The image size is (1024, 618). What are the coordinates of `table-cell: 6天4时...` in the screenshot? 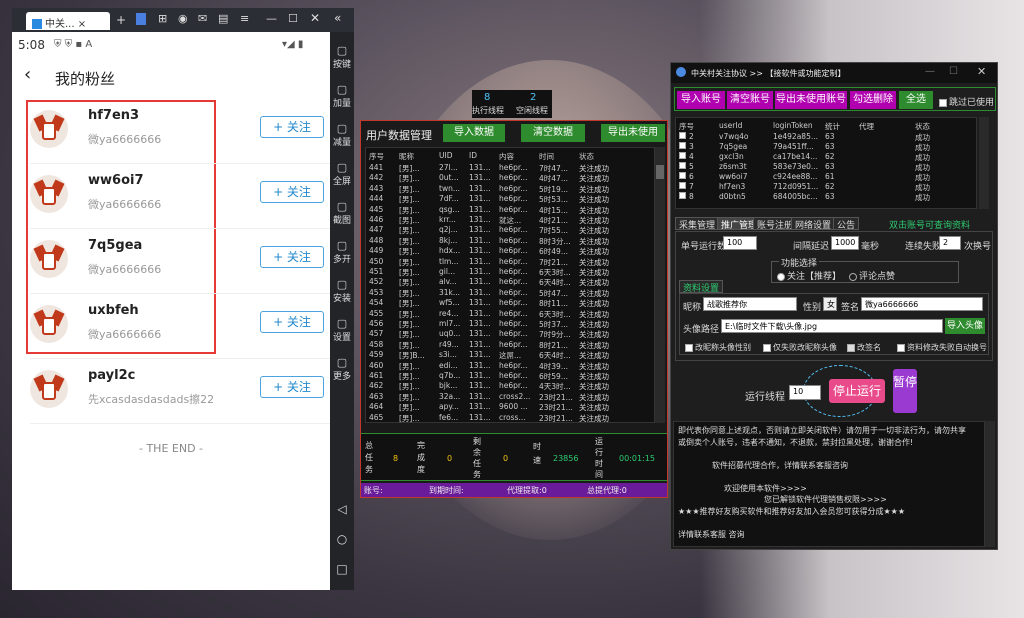 It's located at (555, 283).